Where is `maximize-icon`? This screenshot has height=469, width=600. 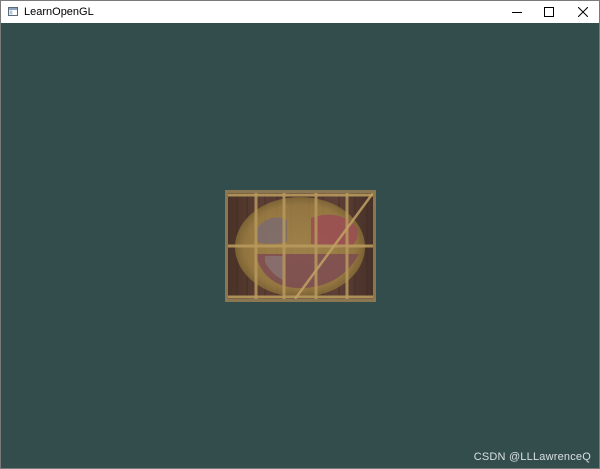 maximize-icon is located at coordinates (549, 12).